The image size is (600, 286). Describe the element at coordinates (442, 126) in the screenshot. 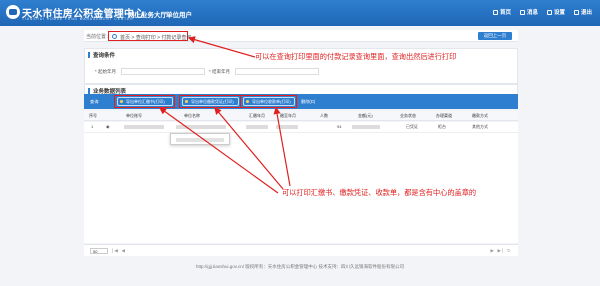

I see `cell-channel: 柜台` at that location.